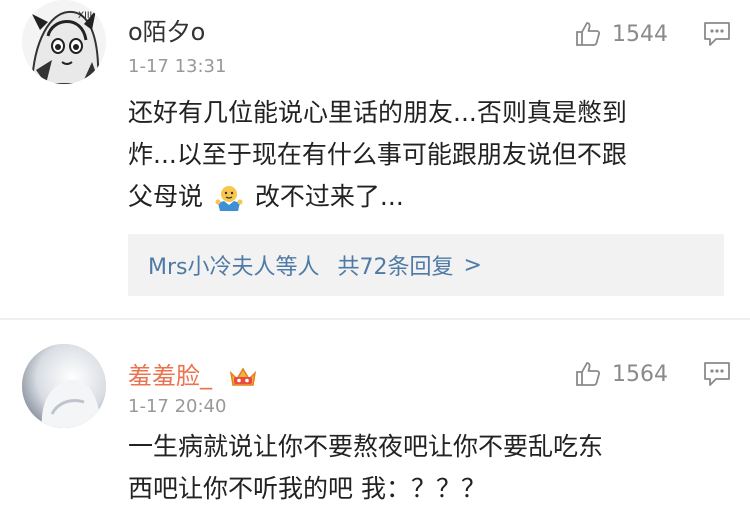 The height and width of the screenshot is (528, 750). I want to click on avatar: XIII, so click(64, 42).